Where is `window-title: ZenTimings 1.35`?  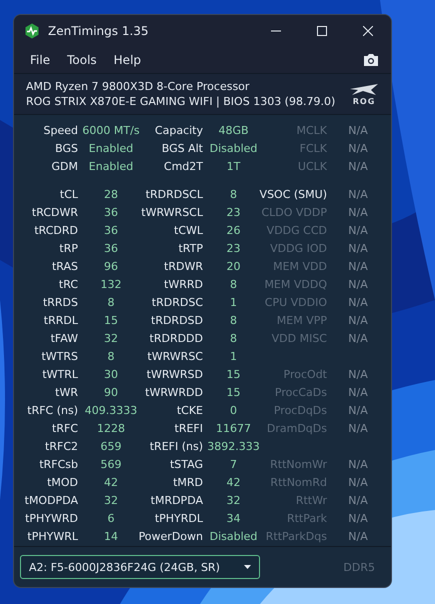 window-title: ZenTimings 1.35 is located at coordinates (99, 31).